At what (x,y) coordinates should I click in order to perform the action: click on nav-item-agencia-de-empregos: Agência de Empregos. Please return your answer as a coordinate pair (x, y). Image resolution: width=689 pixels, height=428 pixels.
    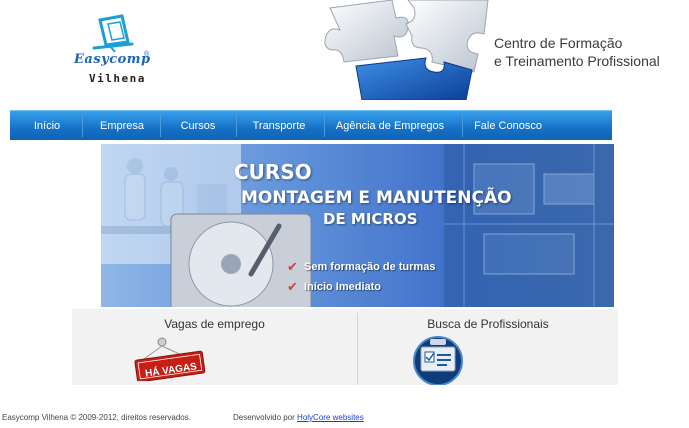
    Looking at the image, I should click on (390, 126).